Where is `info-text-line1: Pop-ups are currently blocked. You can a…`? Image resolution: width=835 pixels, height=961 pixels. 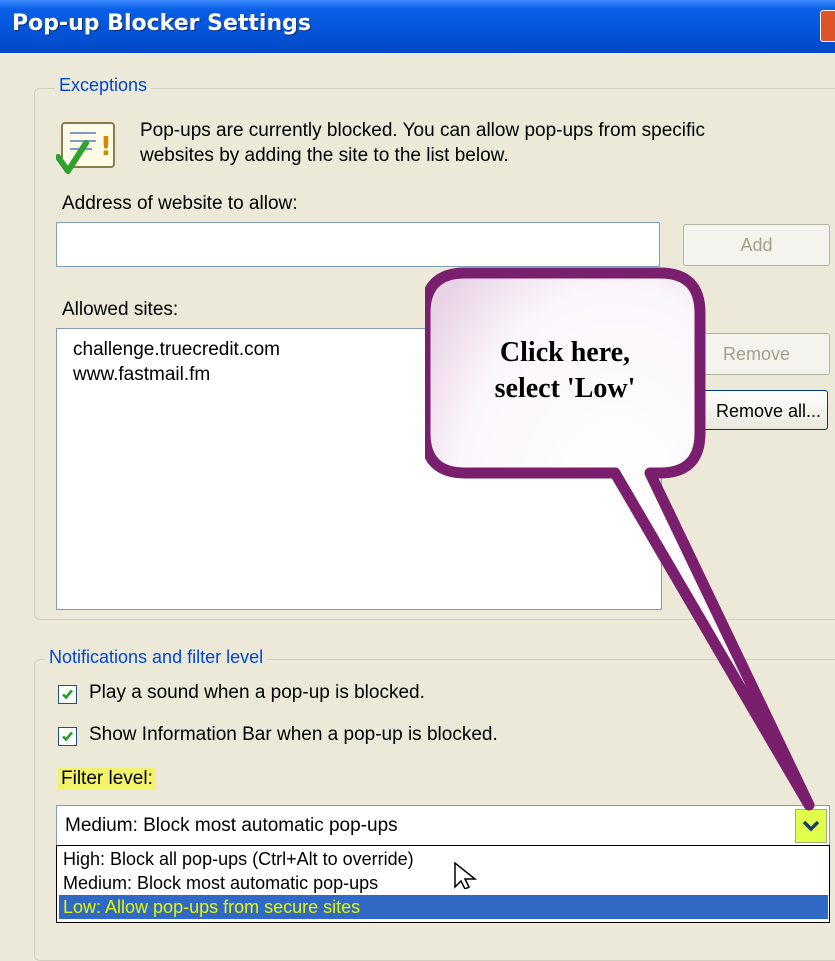
info-text-line1: Pop-ups are currently blocked. You can a… is located at coordinates (423, 130).